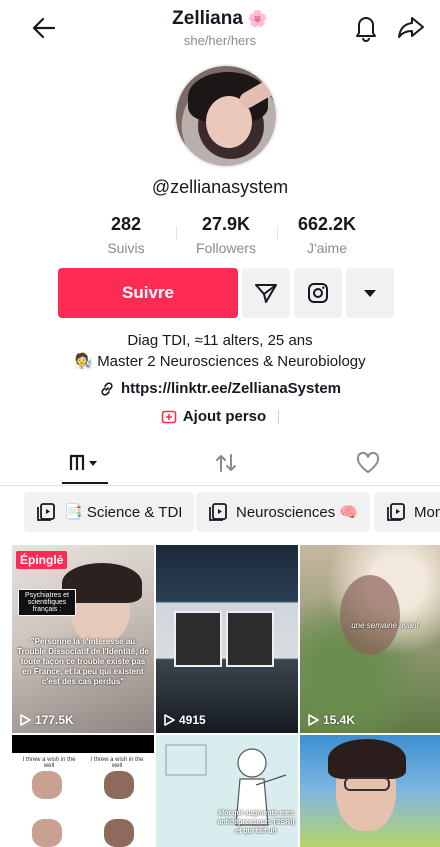 The height and width of the screenshot is (847, 440). Describe the element at coordinates (192, 720) in the screenshot. I see `view-count-value: 4915` at that location.